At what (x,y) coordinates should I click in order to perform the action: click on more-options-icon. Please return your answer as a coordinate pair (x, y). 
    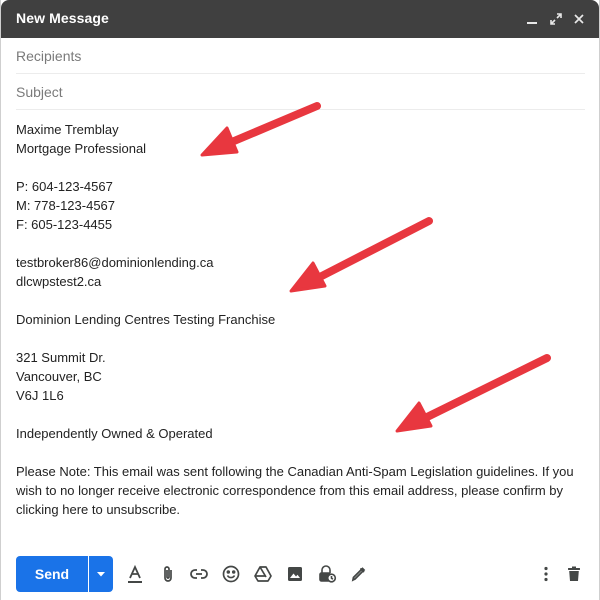
    Looking at the image, I should click on (546, 574).